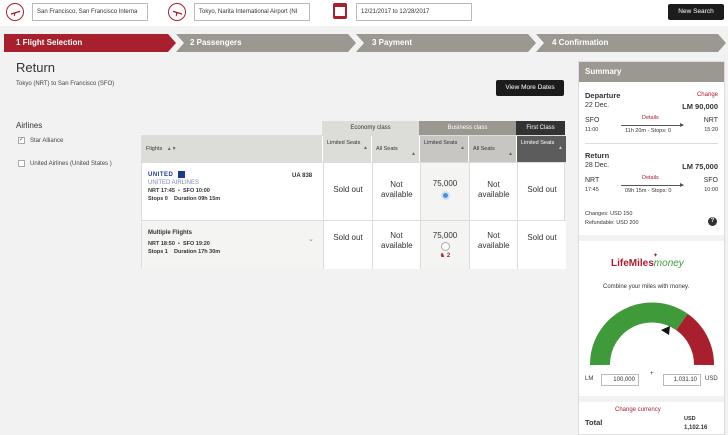 The height and width of the screenshot is (435, 728). Describe the element at coordinates (592, 120) in the screenshot. I see `departure-from: SFO` at that location.